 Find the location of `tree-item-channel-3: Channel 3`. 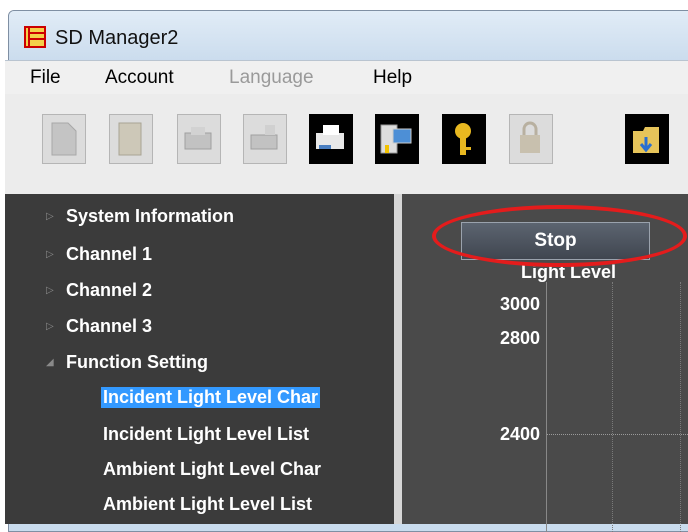

tree-item-channel-3: Channel 3 is located at coordinates (109, 326).